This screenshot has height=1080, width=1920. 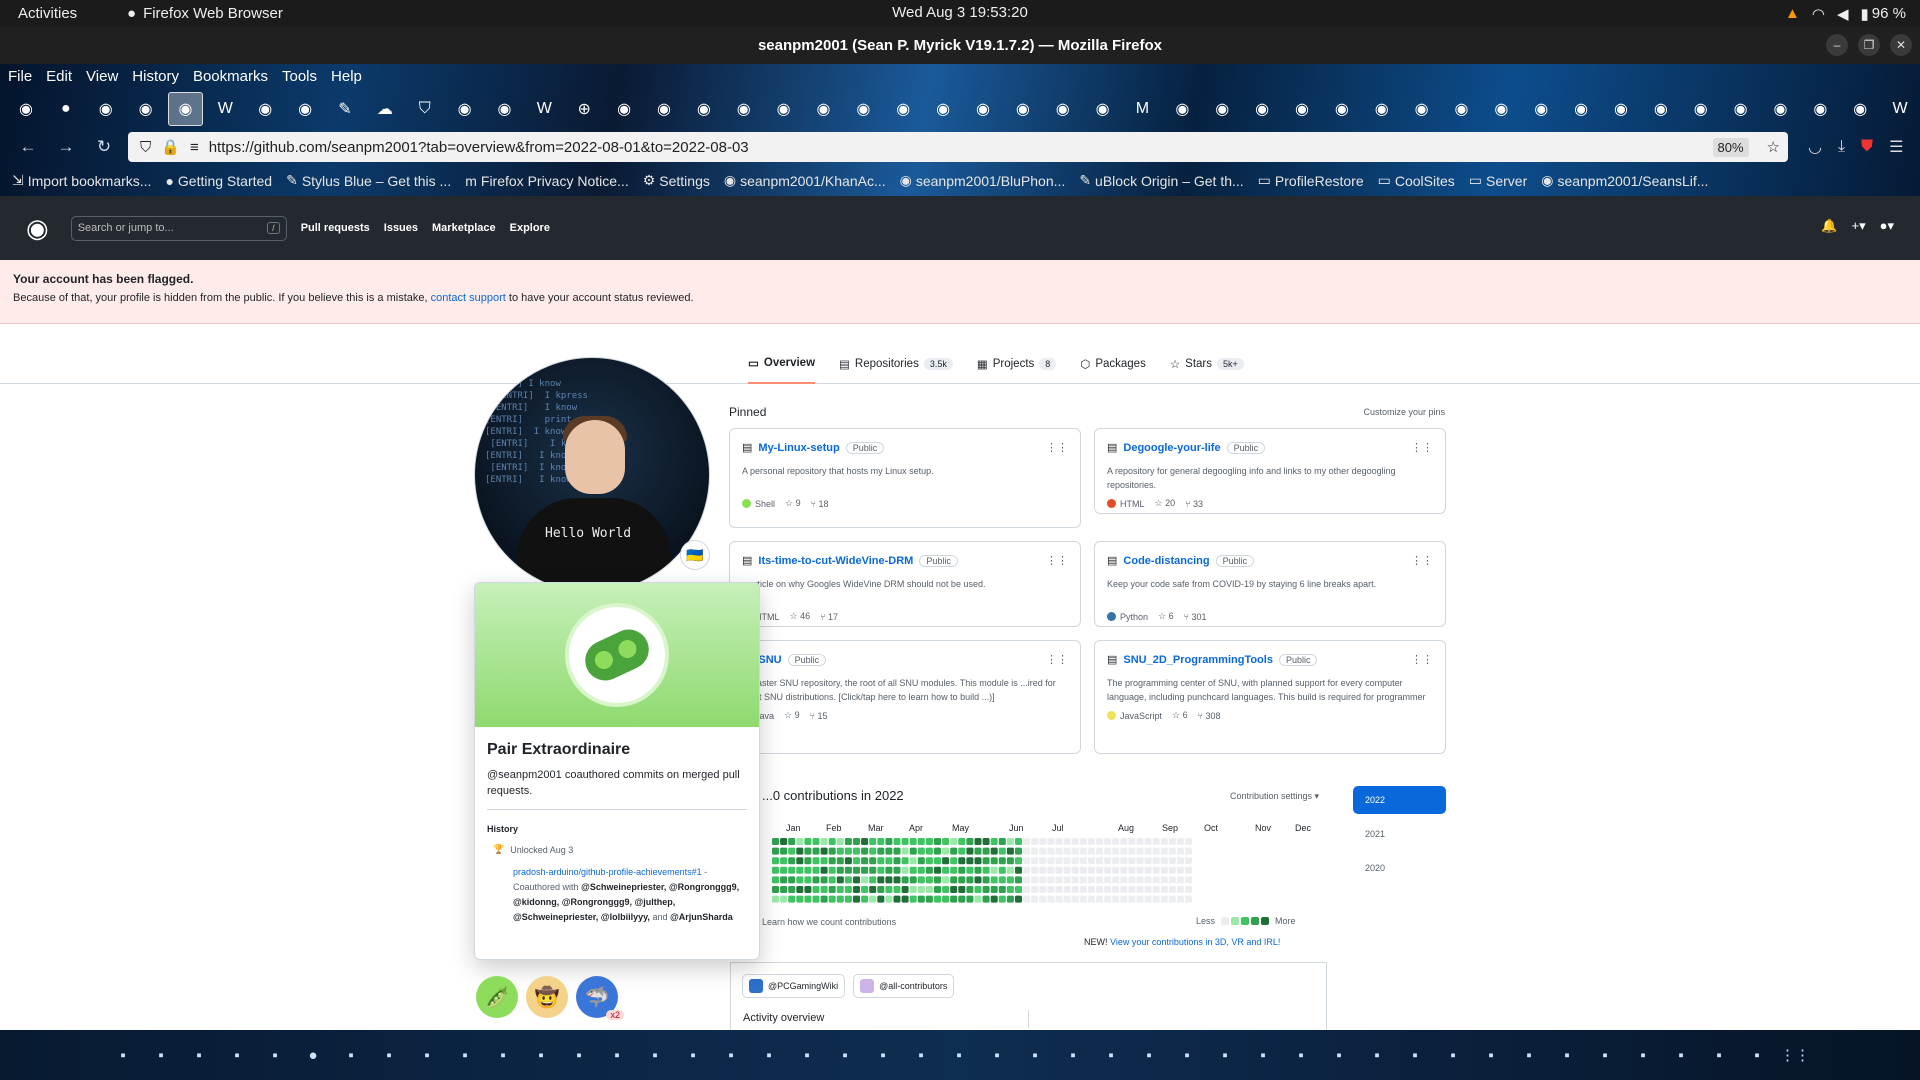 I want to click on forward-icon: →, so click(x=66, y=147).